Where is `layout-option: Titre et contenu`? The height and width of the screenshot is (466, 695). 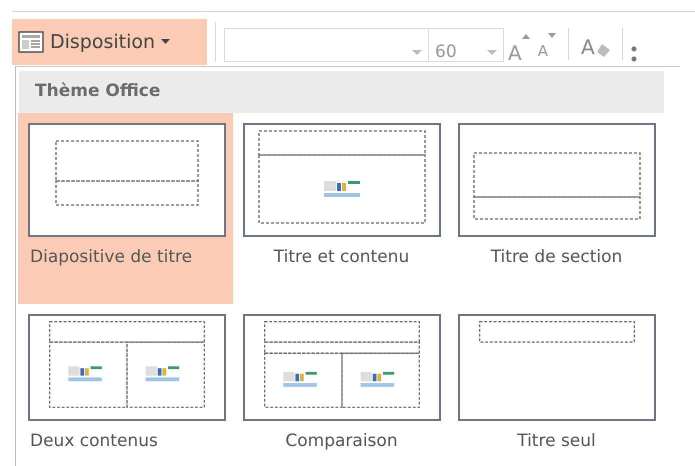 layout-option: Titre et contenu is located at coordinates (340, 208).